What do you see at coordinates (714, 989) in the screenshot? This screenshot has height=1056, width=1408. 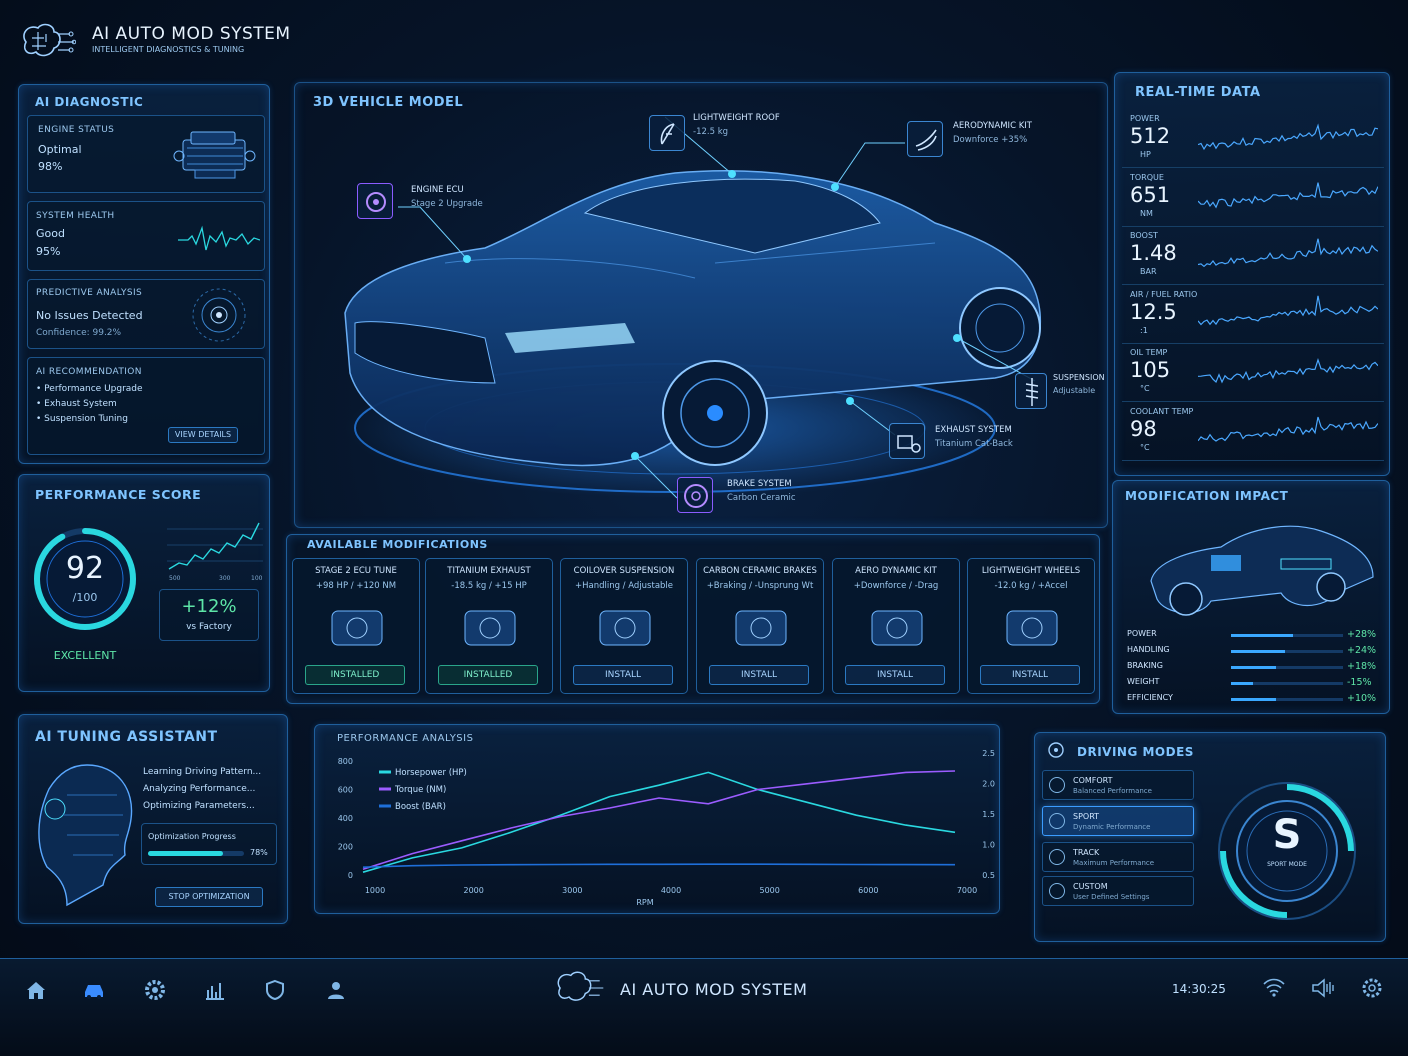 I see `footer-title: AI AUTO MOD SYSTEM` at bounding box center [714, 989].